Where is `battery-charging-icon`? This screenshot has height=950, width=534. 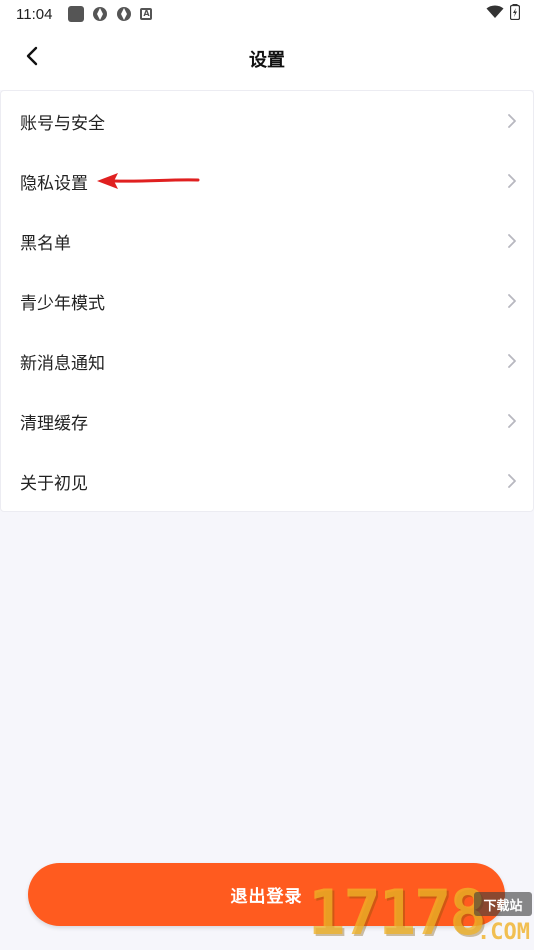 battery-charging-icon is located at coordinates (515, 14).